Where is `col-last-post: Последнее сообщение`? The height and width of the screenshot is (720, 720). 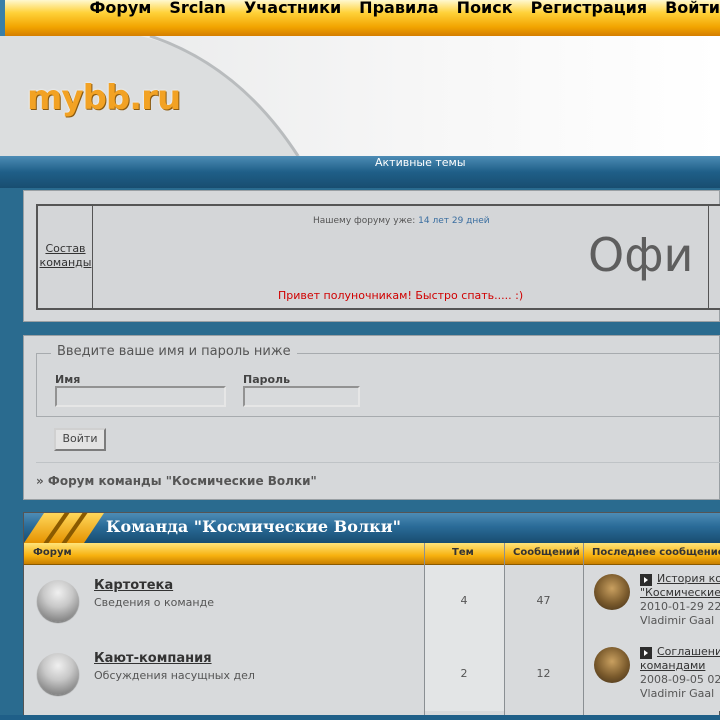 col-last-post: Последнее сообщение is located at coordinates (656, 552).